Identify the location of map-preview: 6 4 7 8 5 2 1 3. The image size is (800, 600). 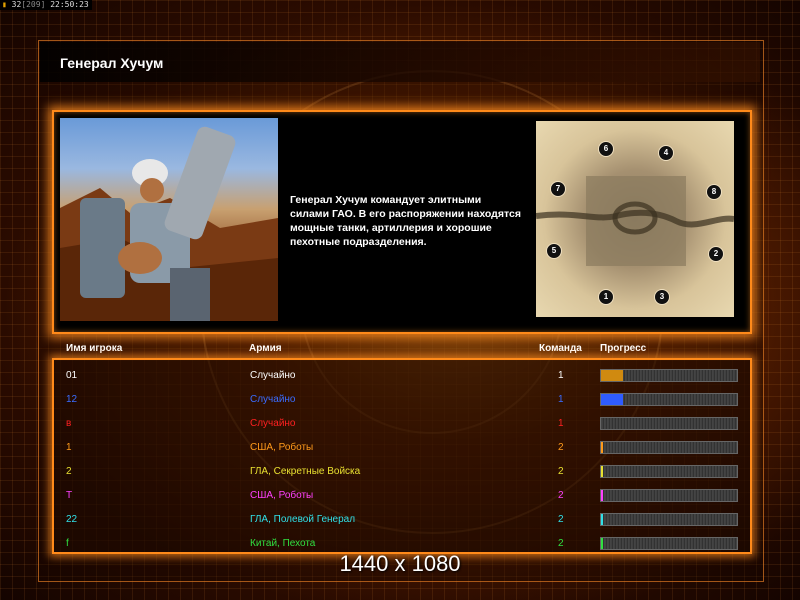
(634, 219).